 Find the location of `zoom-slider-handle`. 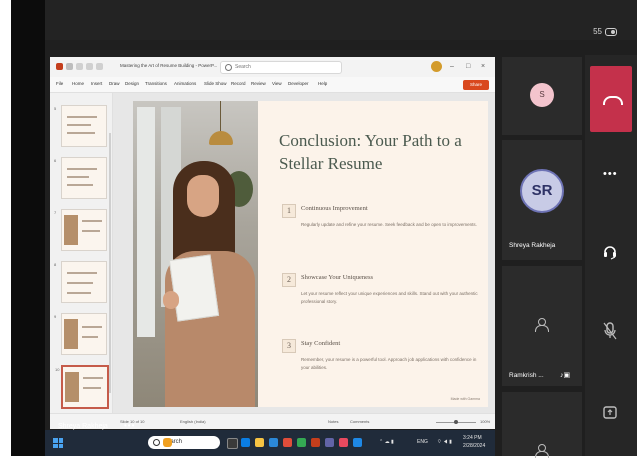

zoom-slider-handle is located at coordinates (456, 422).